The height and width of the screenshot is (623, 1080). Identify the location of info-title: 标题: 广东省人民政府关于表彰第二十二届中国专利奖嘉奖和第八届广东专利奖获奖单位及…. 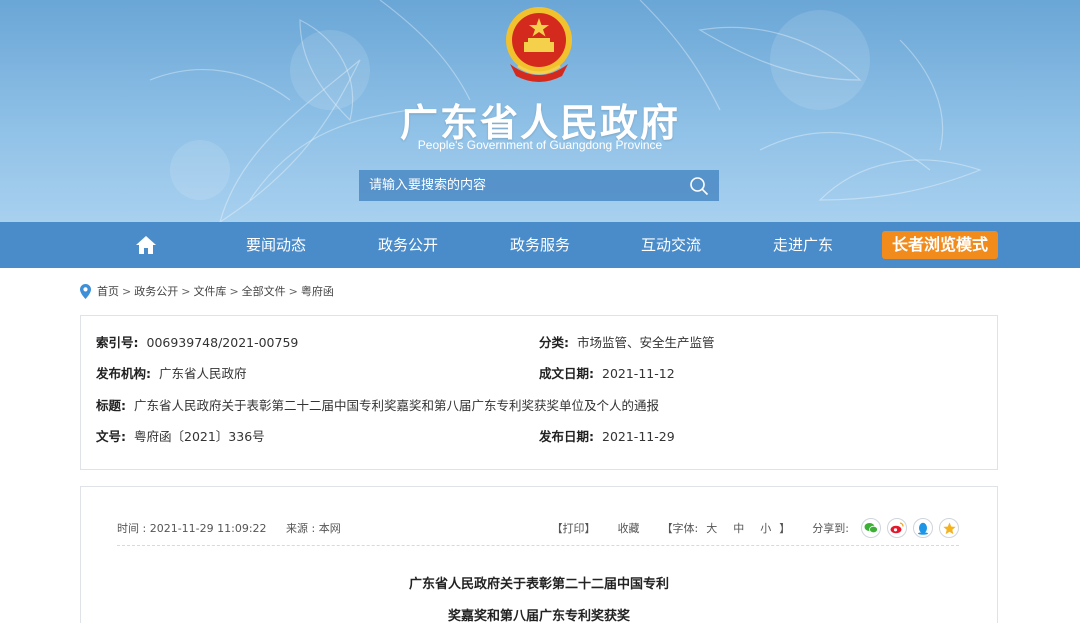
(377, 404).